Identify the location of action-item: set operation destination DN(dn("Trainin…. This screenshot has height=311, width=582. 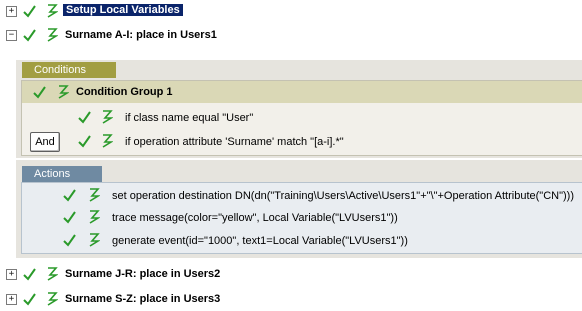
(343, 196).